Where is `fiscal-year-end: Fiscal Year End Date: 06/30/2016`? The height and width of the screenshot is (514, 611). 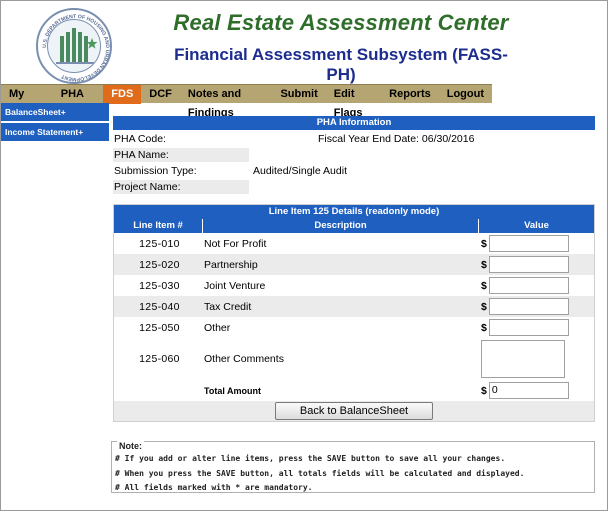 fiscal-year-end: Fiscal Year End Date: 06/30/2016 is located at coordinates (396, 139).